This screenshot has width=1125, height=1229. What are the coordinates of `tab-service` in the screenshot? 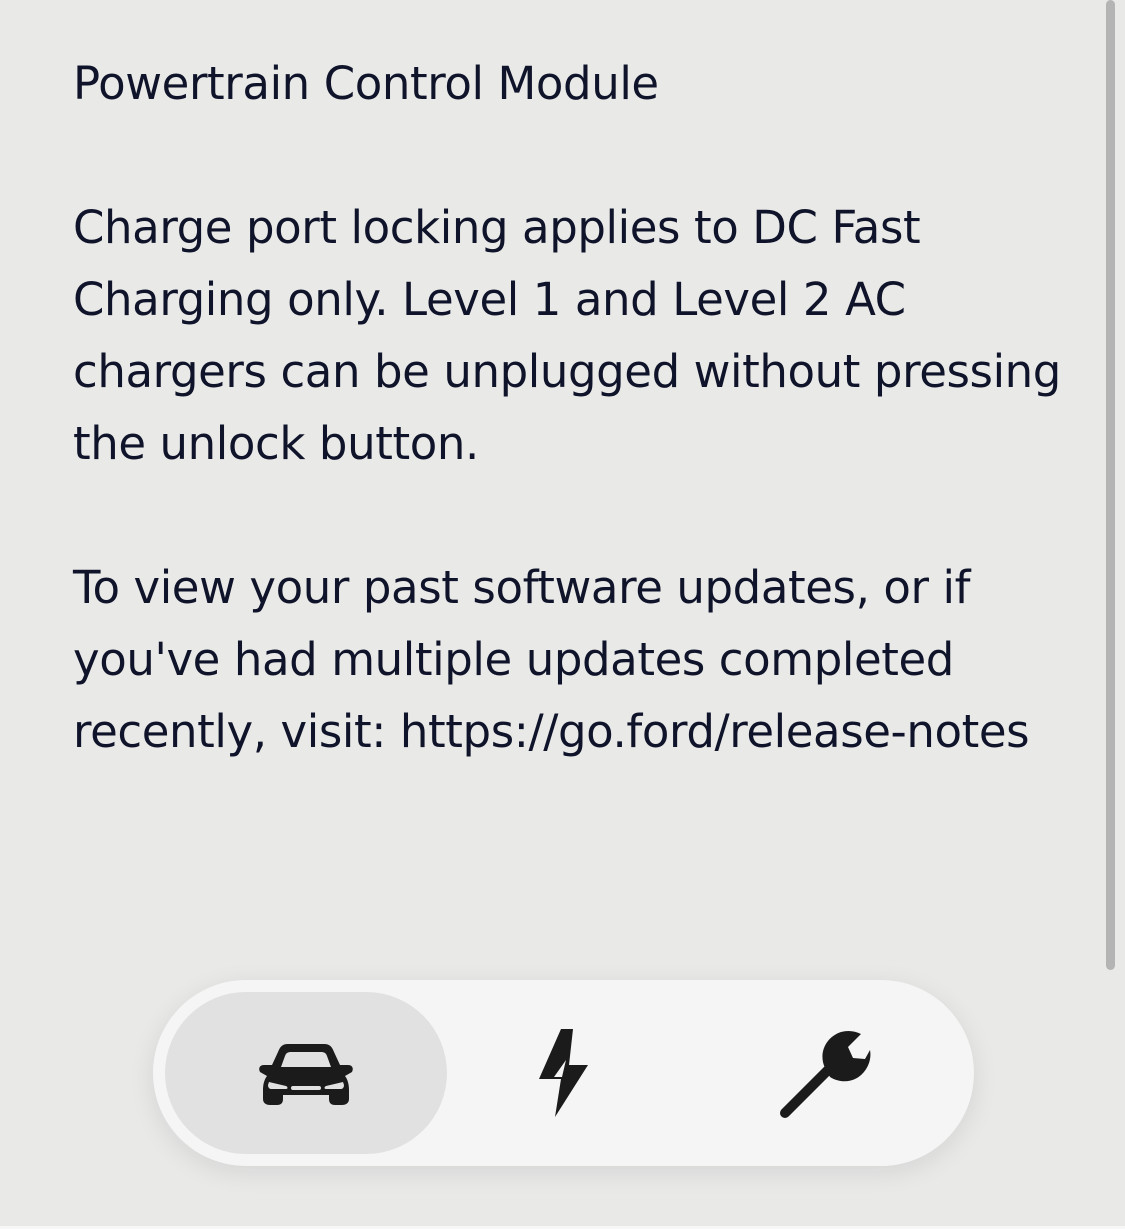 It's located at (821, 1073).